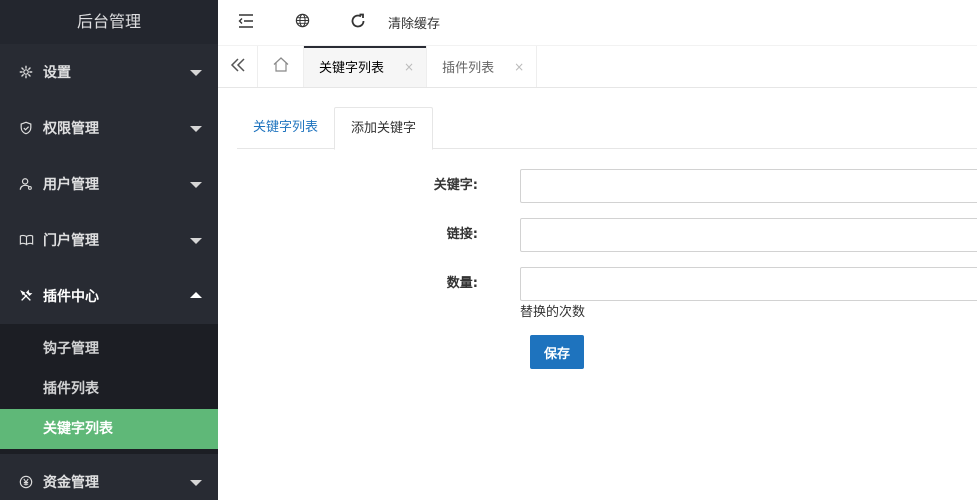 This screenshot has height=500, width=977. Describe the element at coordinates (285, 128) in the screenshot. I see `tab-keyword-list: 关键字列表` at that location.